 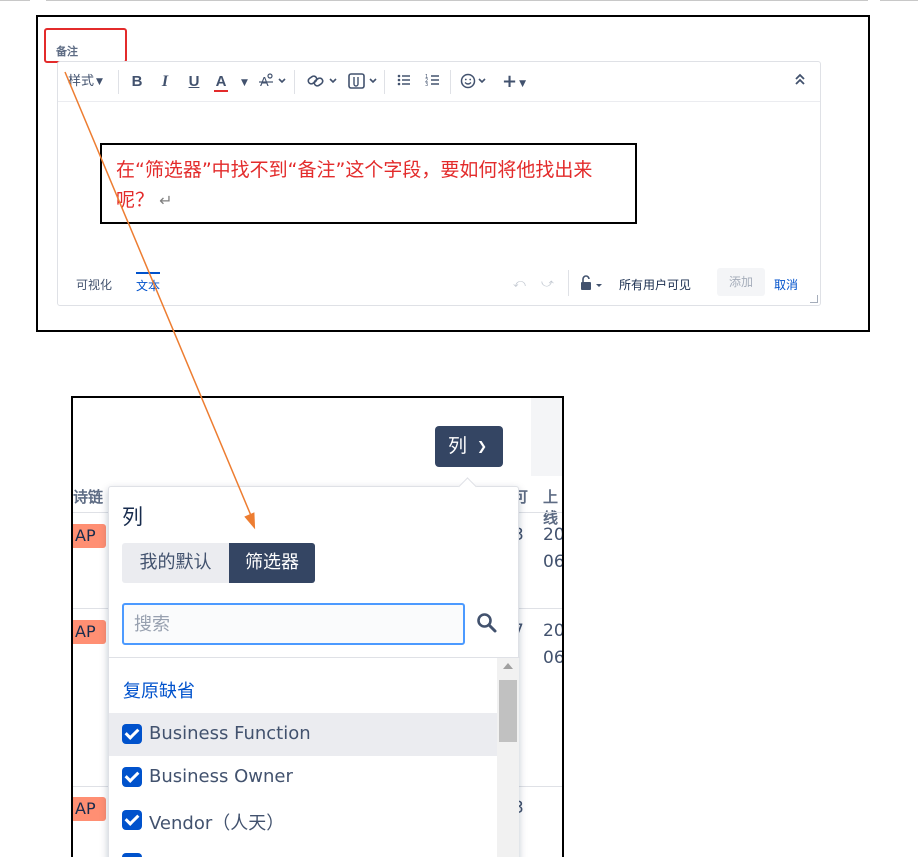 I want to click on text-style-label: 样式, so click(x=81, y=81).